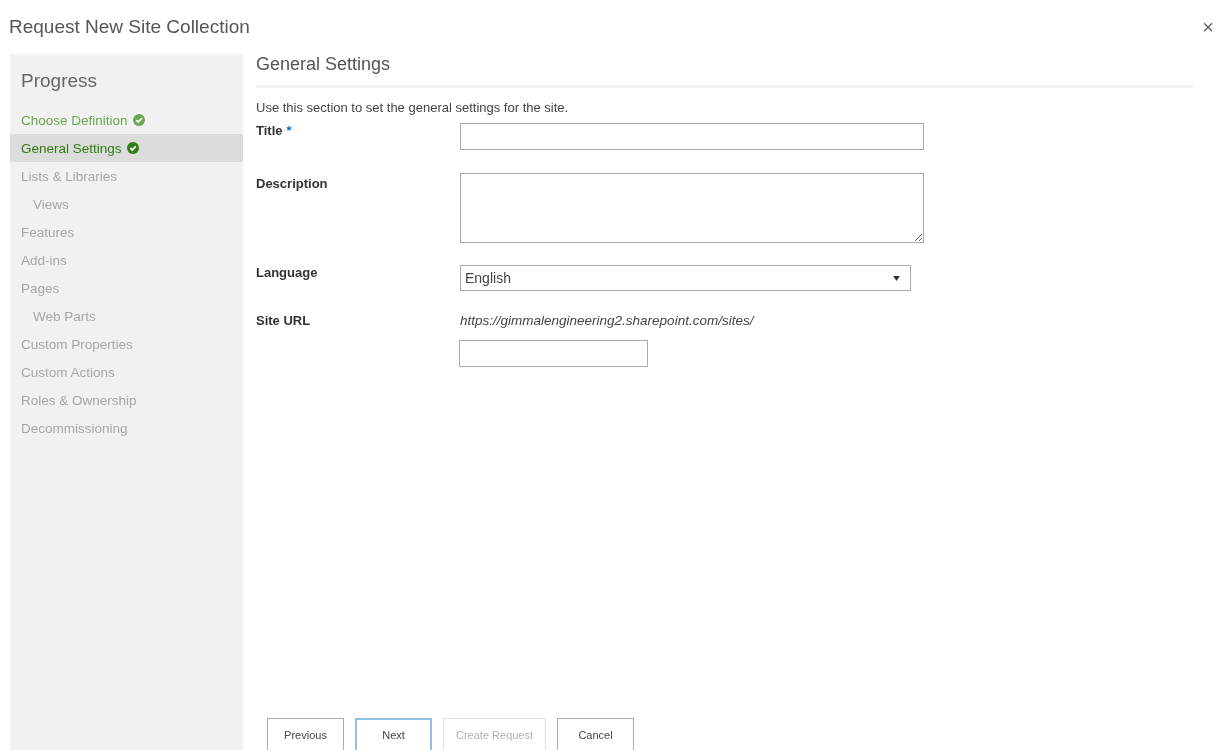 The height and width of the screenshot is (750, 1224). Describe the element at coordinates (269, 130) in the screenshot. I see `field-label: Title` at that location.